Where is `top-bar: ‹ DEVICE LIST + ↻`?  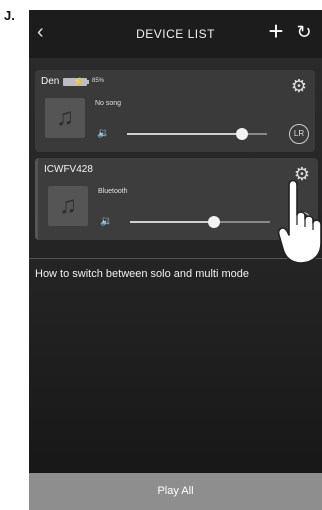 top-bar: ‹ DEVICE LIST + ↻ is located at coordinates (175, 34).